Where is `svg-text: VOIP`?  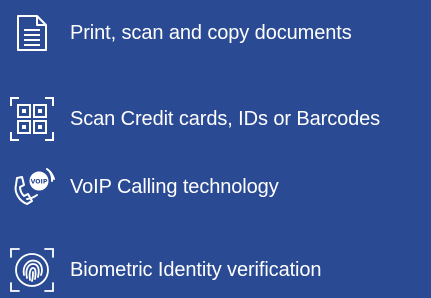
svg-text: VOIP is located at coordinates (39, 181).